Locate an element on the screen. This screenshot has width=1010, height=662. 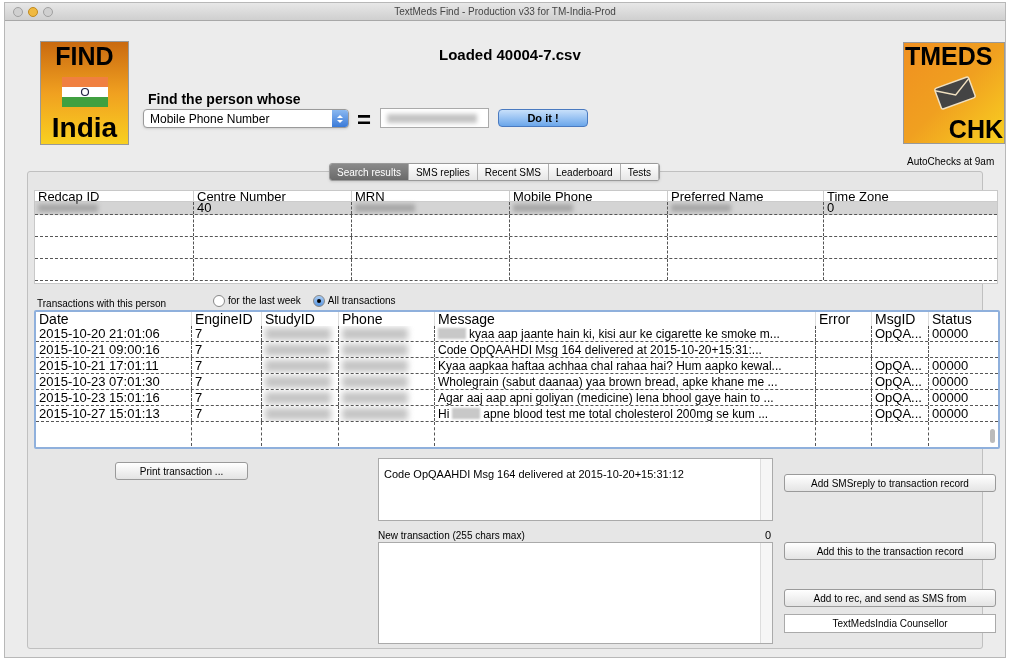
table-row: 2015-10-20 21:01:06 7 kyaa aap jaante hain ki, kisi aur ke cigarette ke smoke m... OpQA... 00000 is located at coordinates (517, 334).